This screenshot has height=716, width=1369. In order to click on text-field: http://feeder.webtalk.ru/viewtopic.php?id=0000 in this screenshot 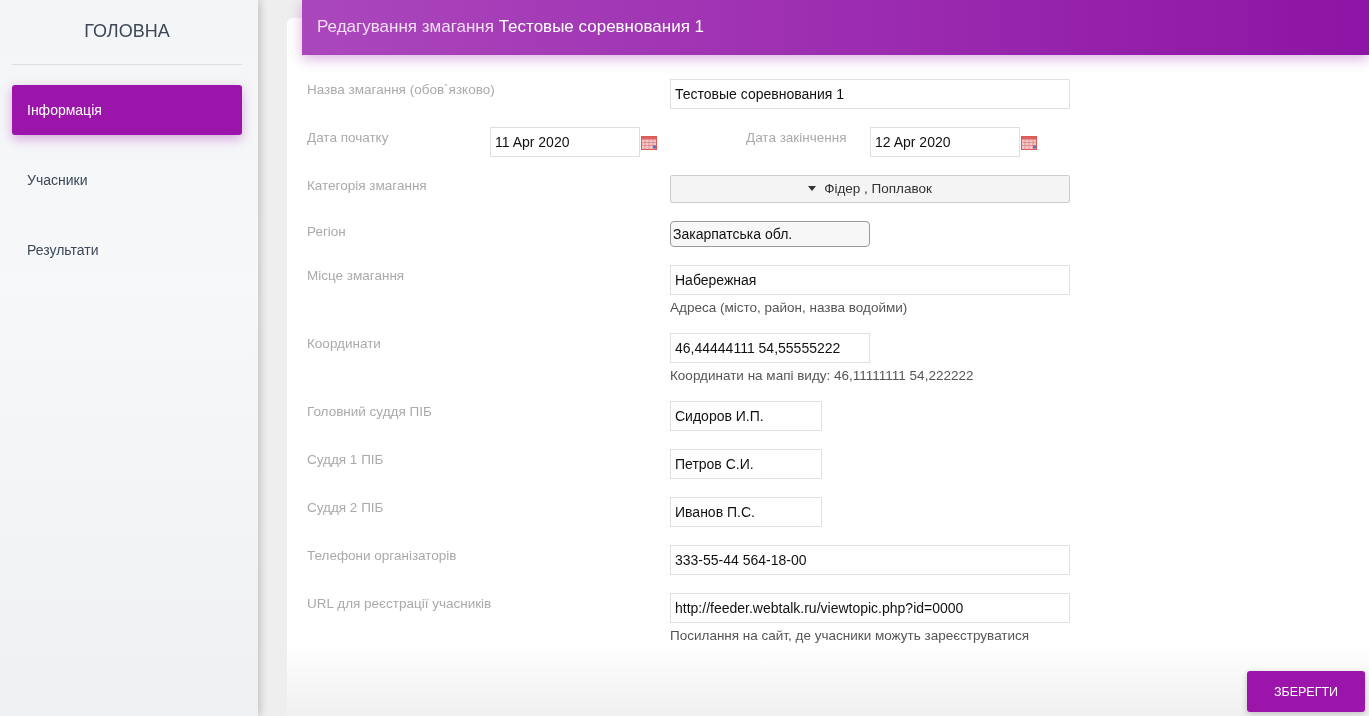, I will do `click(870, 607)`.